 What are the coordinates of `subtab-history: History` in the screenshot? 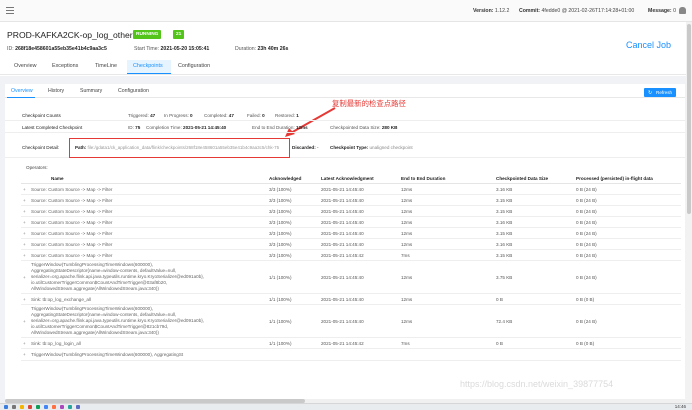 It's located at (56, 91).